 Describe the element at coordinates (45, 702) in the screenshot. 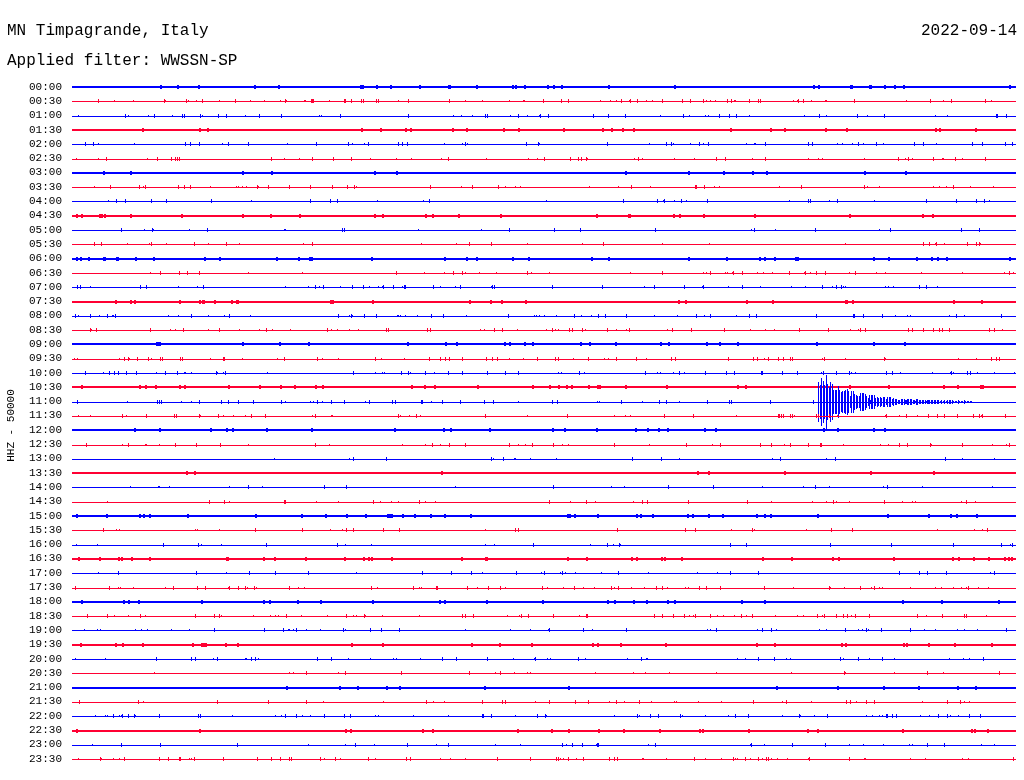

I see `time-label: 21:30` at that location.